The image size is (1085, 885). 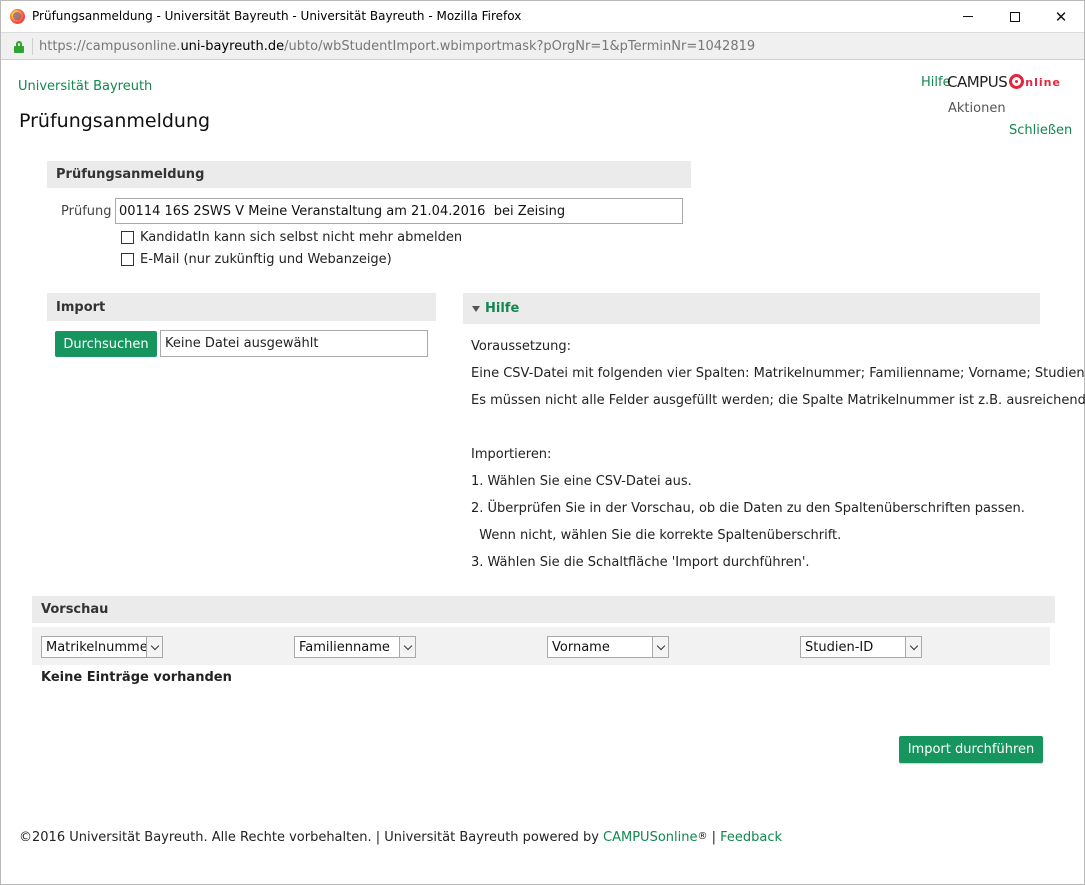 What do you see at coordinates (241, 307) in the screenshot?
I see `import-section-header: Import` at bounding box center [241, 307].